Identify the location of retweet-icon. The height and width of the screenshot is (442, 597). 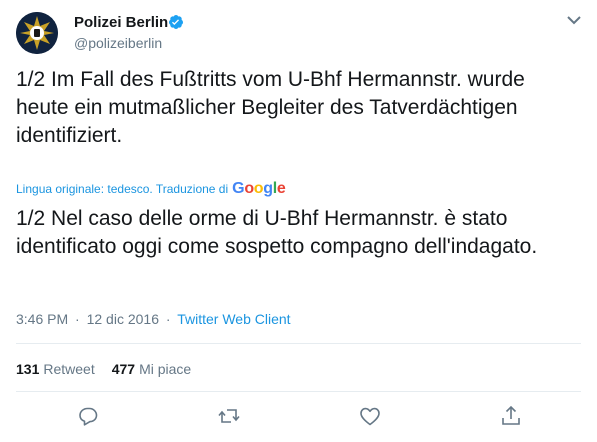
(229, 416).